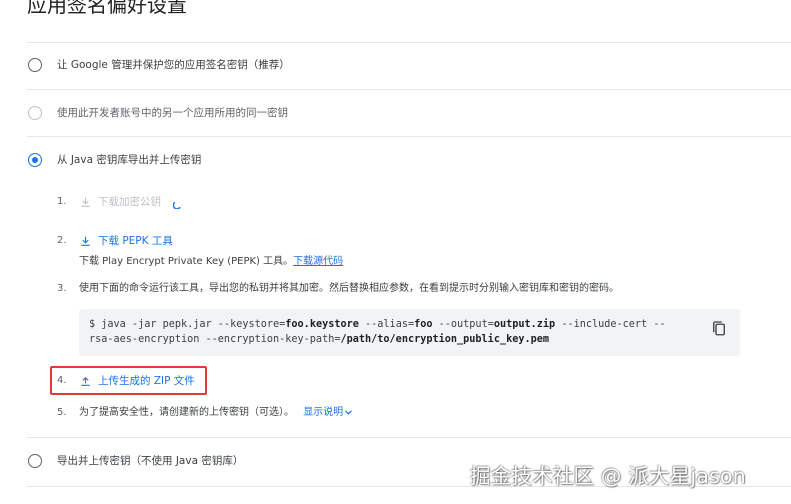 The width and height of the screenshot is (791, 504). I want to click on radio-same-key, so click(35, 113).